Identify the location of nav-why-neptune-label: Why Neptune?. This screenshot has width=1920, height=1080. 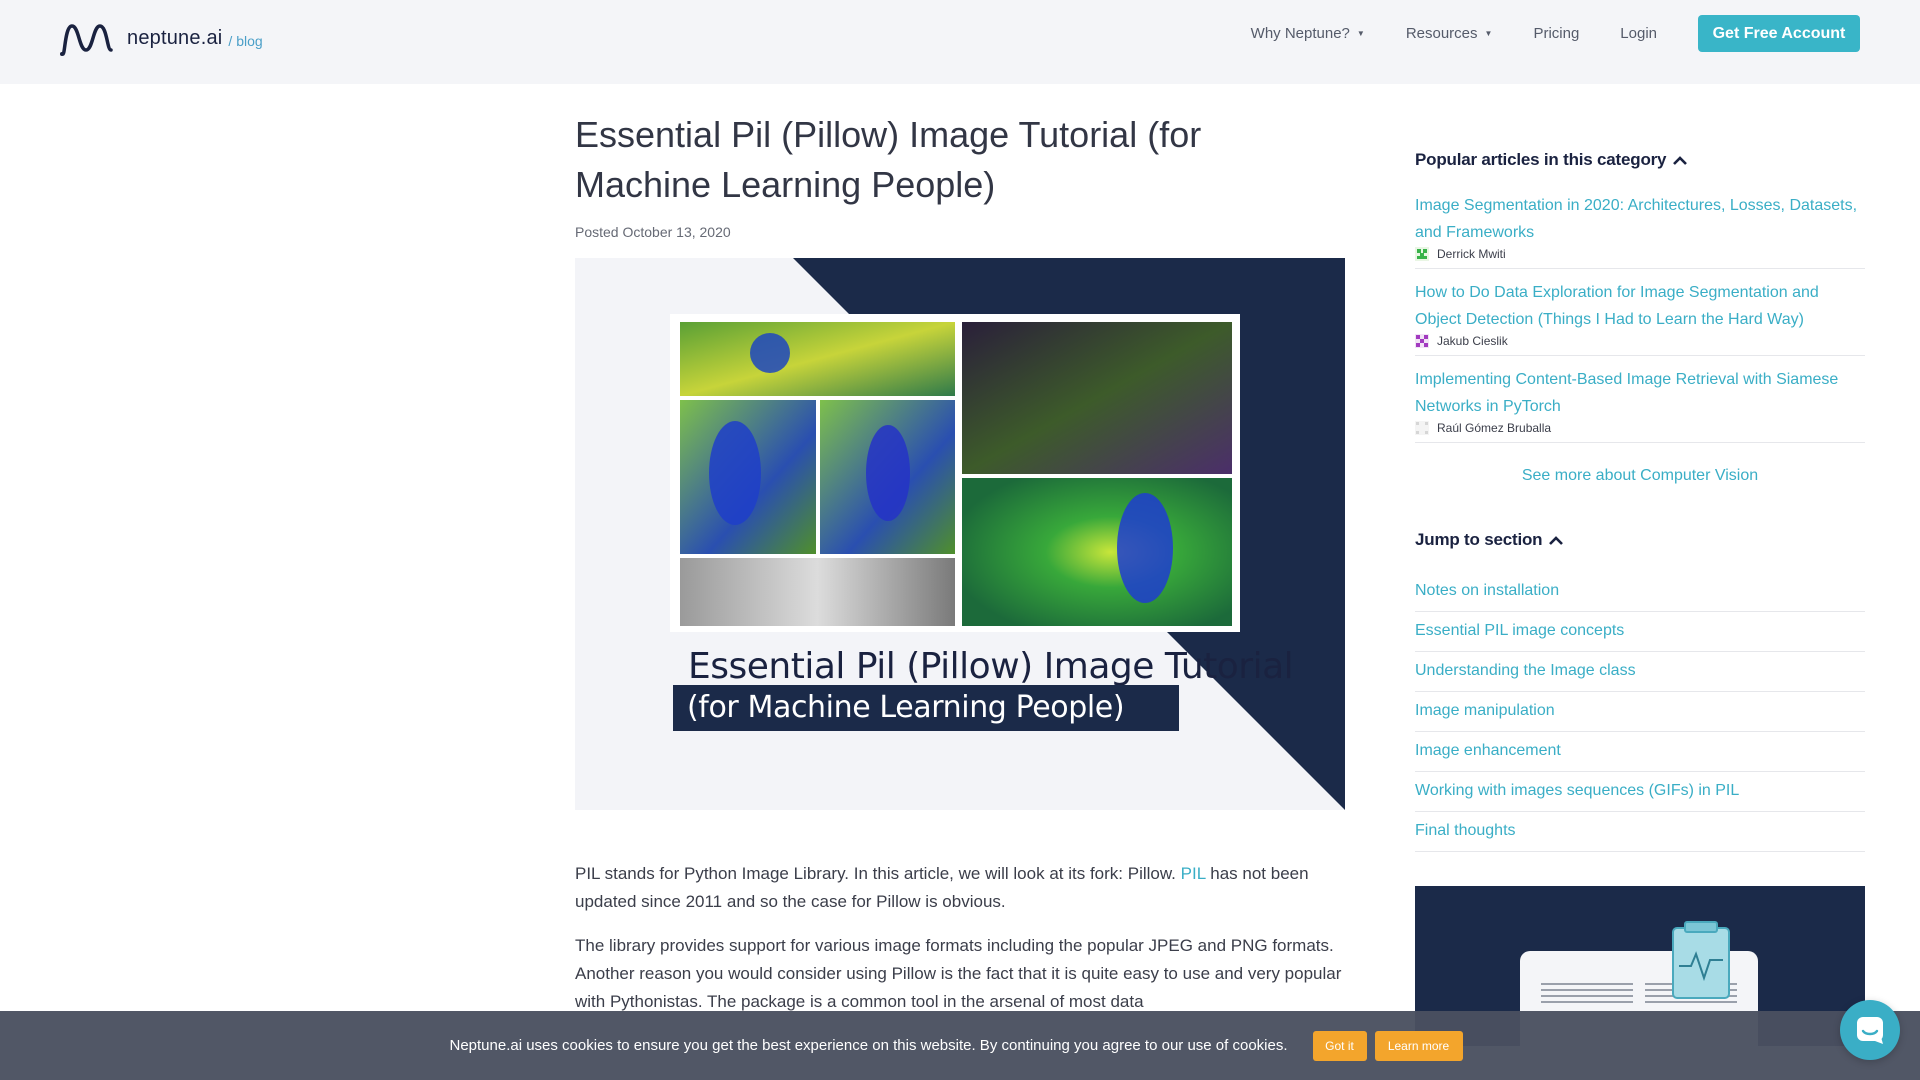
(1300, 33).